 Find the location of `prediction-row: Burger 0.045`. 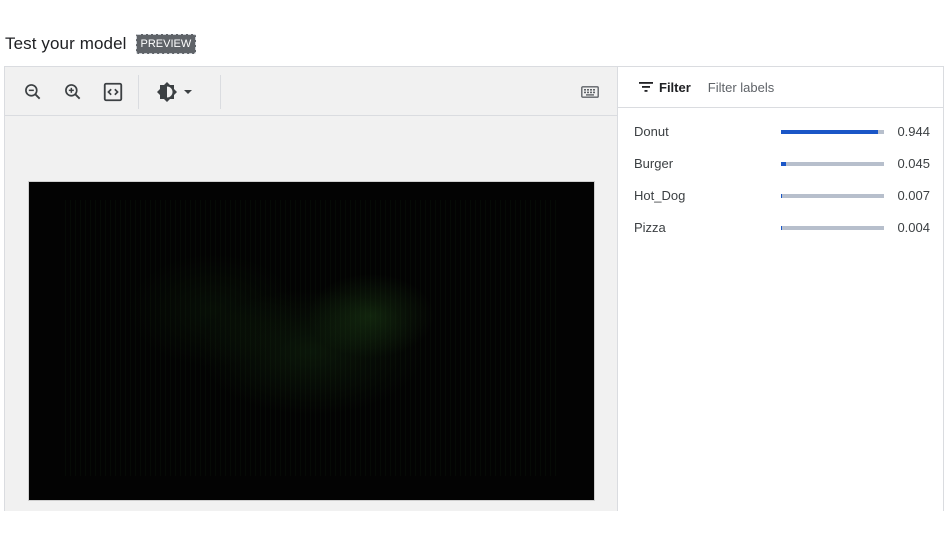

prediction-row: Burger 0.045 is located at coordinates (780, 172).